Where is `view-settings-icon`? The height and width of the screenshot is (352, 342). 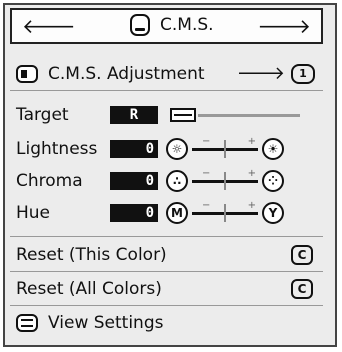 view-settings-icon is located at coordinates (27, 323).